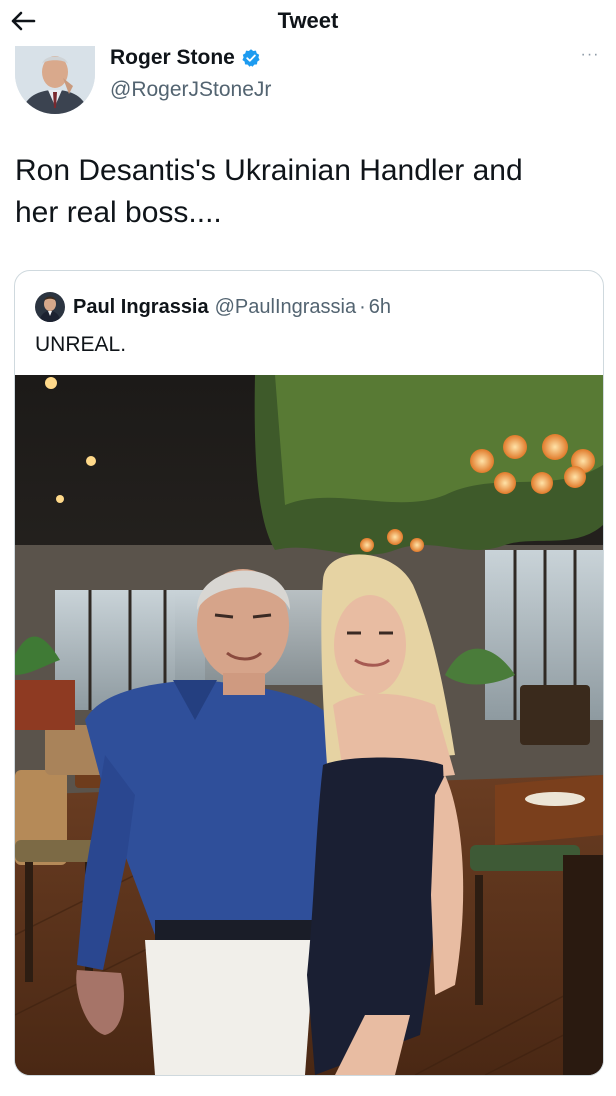  I want to click on more-options-icon: ···, so click(590, 56).